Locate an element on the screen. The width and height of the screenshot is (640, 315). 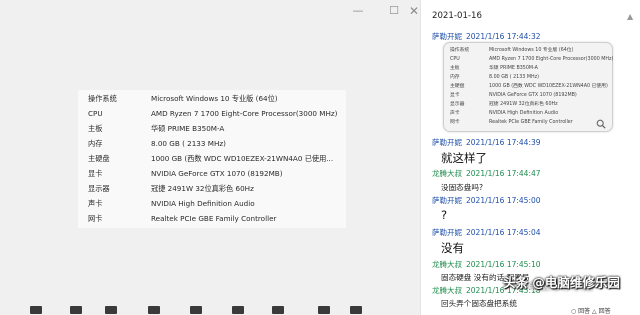
bottom-toolbar is located at coordinates (210, 309).